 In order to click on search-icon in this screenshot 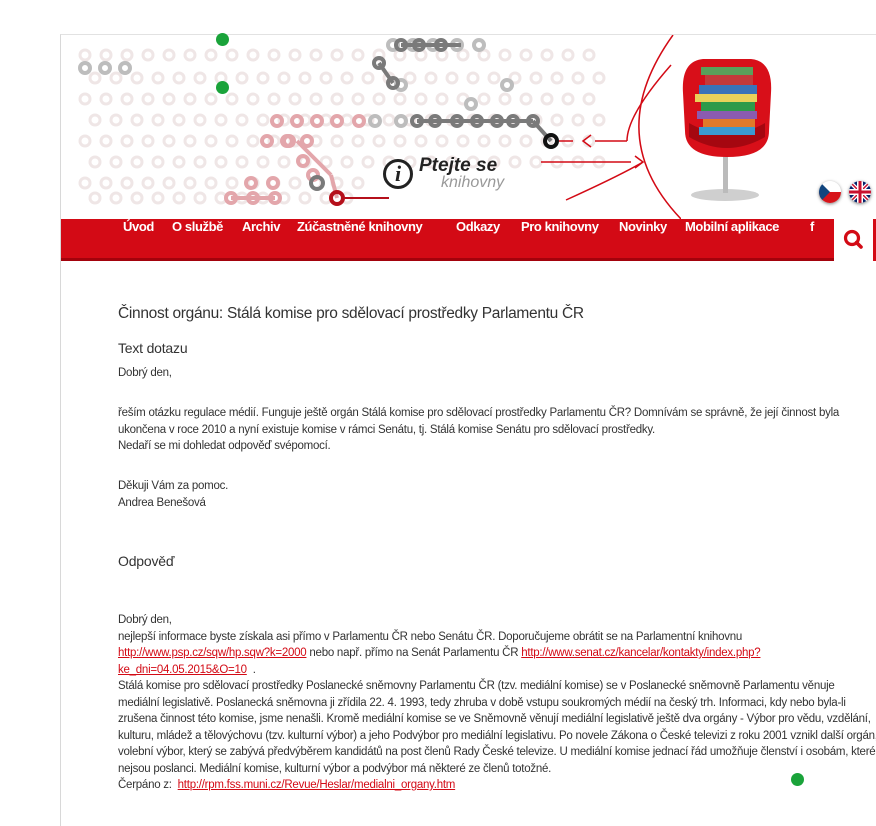, I will do `click(853, 239)`.